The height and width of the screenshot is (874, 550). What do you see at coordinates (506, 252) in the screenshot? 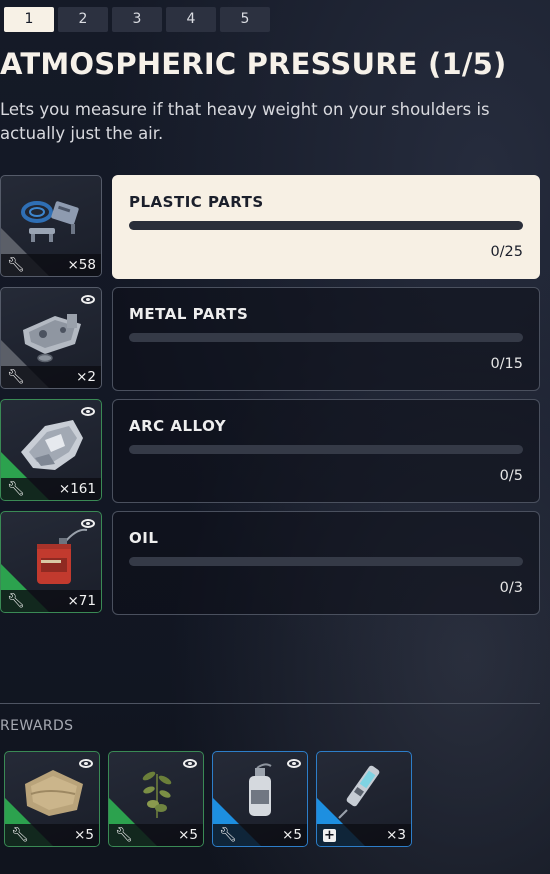
I see `requirement-progress-text: 0/25` at bounding box center [506, 252].